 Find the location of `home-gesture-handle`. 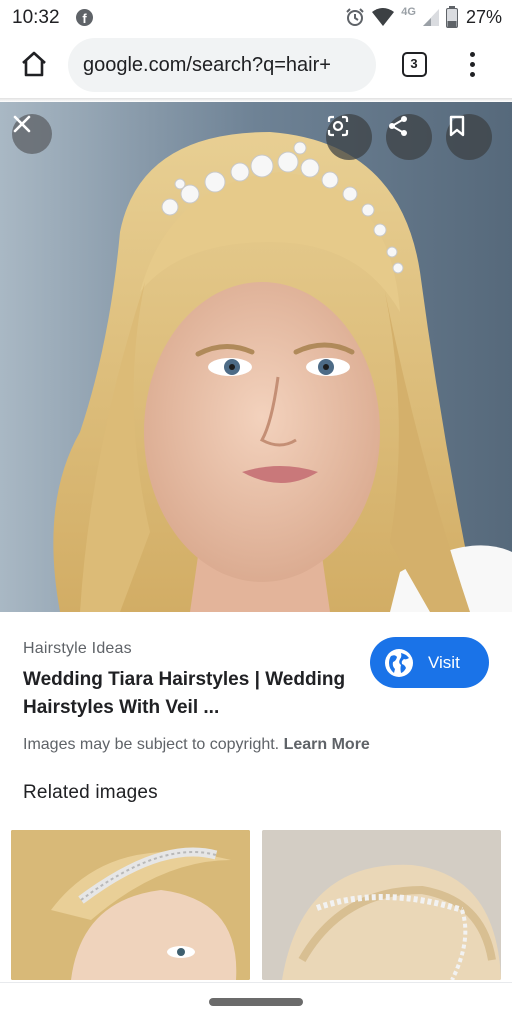

home-gesture-handle is located at coordinates (256, 1002).